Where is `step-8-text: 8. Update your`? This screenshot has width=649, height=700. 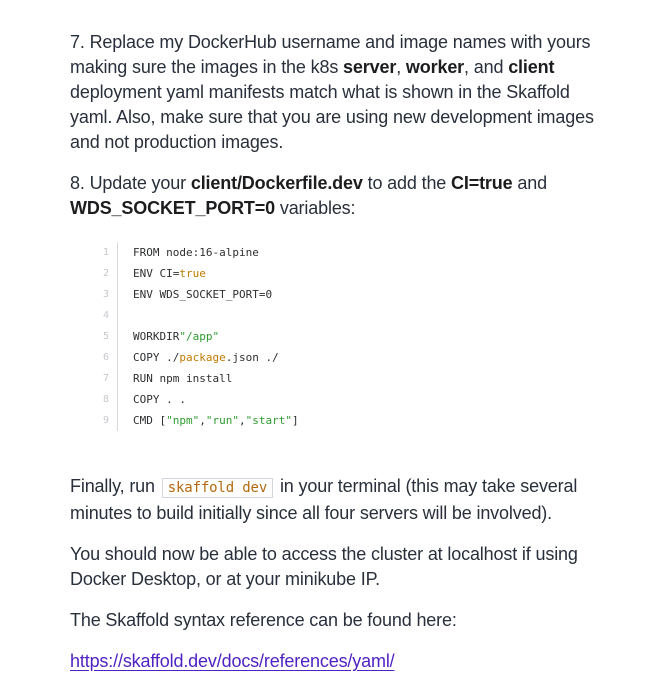
step-8-text: 8. Update your is located at coordinates (130, 183).